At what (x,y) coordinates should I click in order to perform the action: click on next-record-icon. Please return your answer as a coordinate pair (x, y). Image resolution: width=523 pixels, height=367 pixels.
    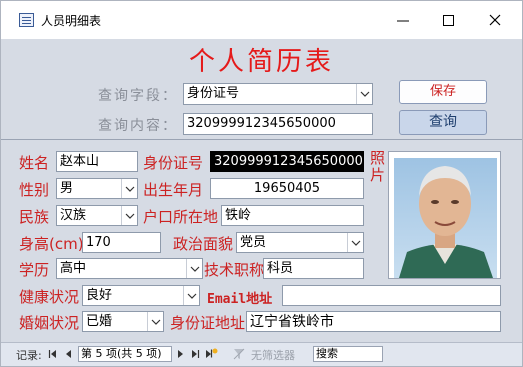
    Looking at the image, I should click on (180, 354).